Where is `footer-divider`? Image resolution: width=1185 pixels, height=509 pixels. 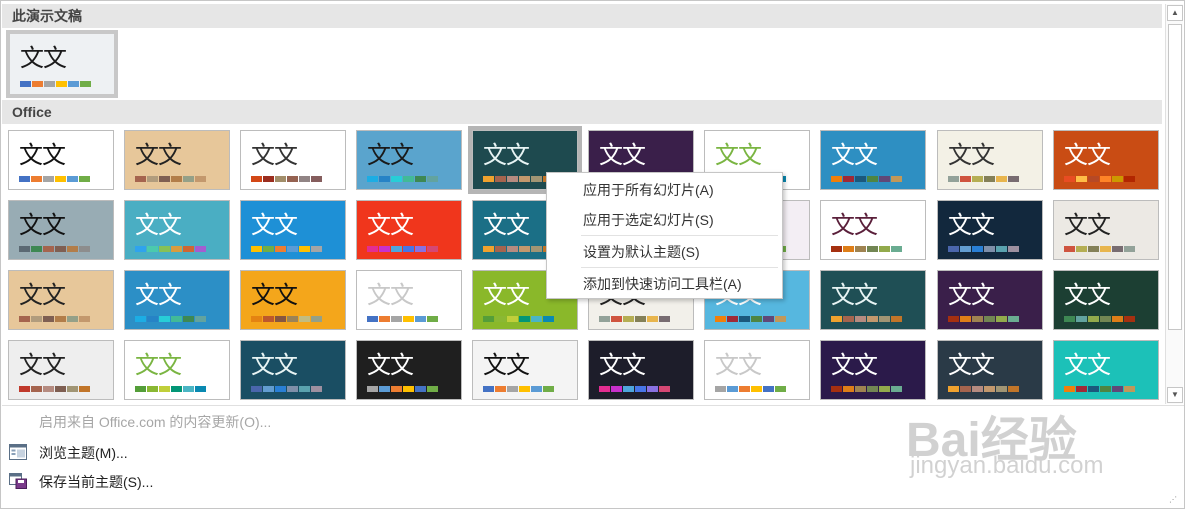 footer-divider is located at coordinates (593, 405).